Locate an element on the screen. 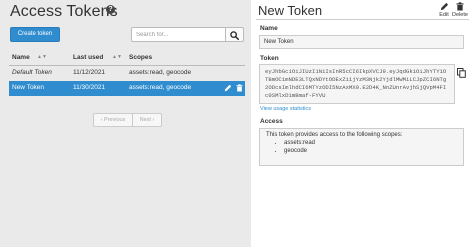  create-token-button: Create token is located at coordinates (35, 34).